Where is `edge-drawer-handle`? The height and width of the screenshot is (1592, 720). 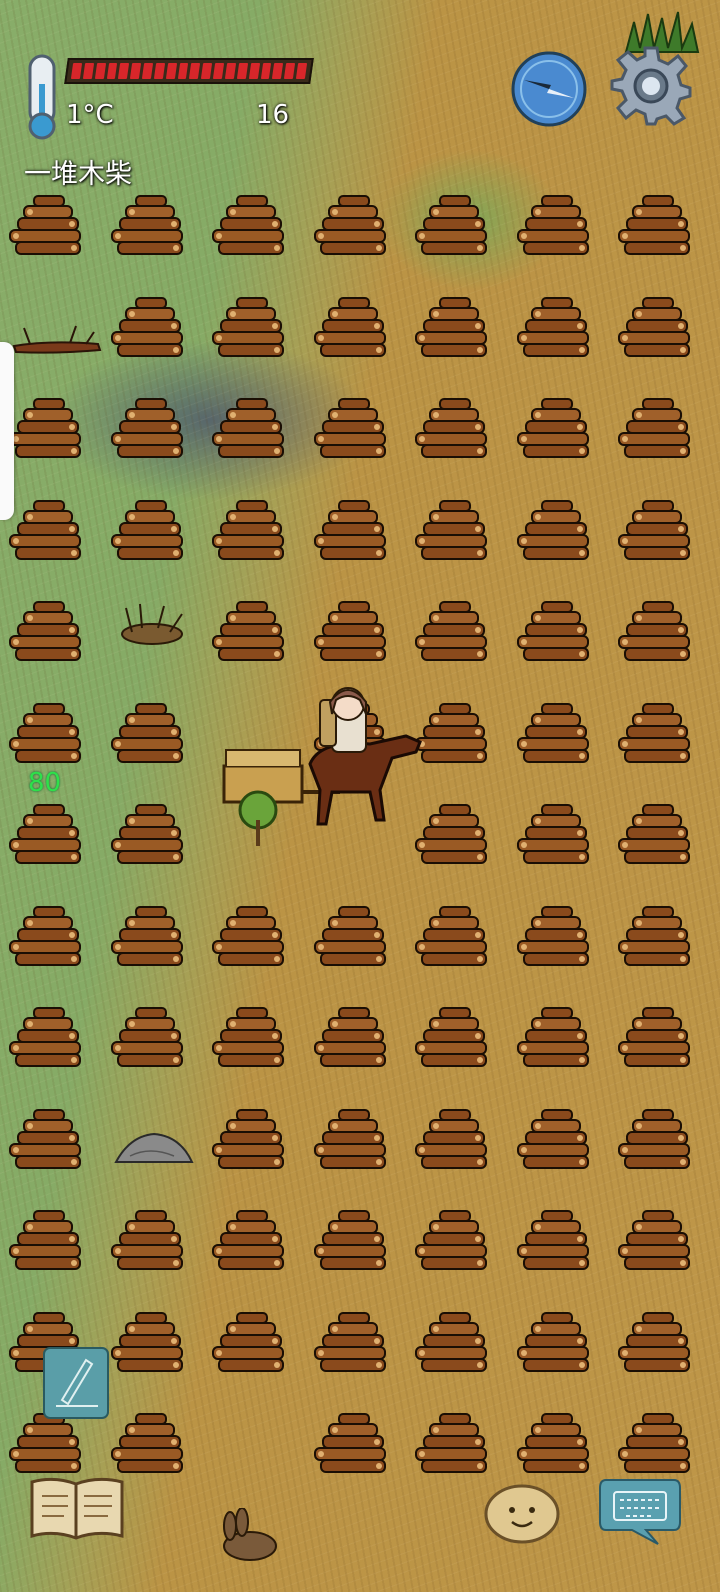
edge-drawer-handle is located at coordinates (7, 431).